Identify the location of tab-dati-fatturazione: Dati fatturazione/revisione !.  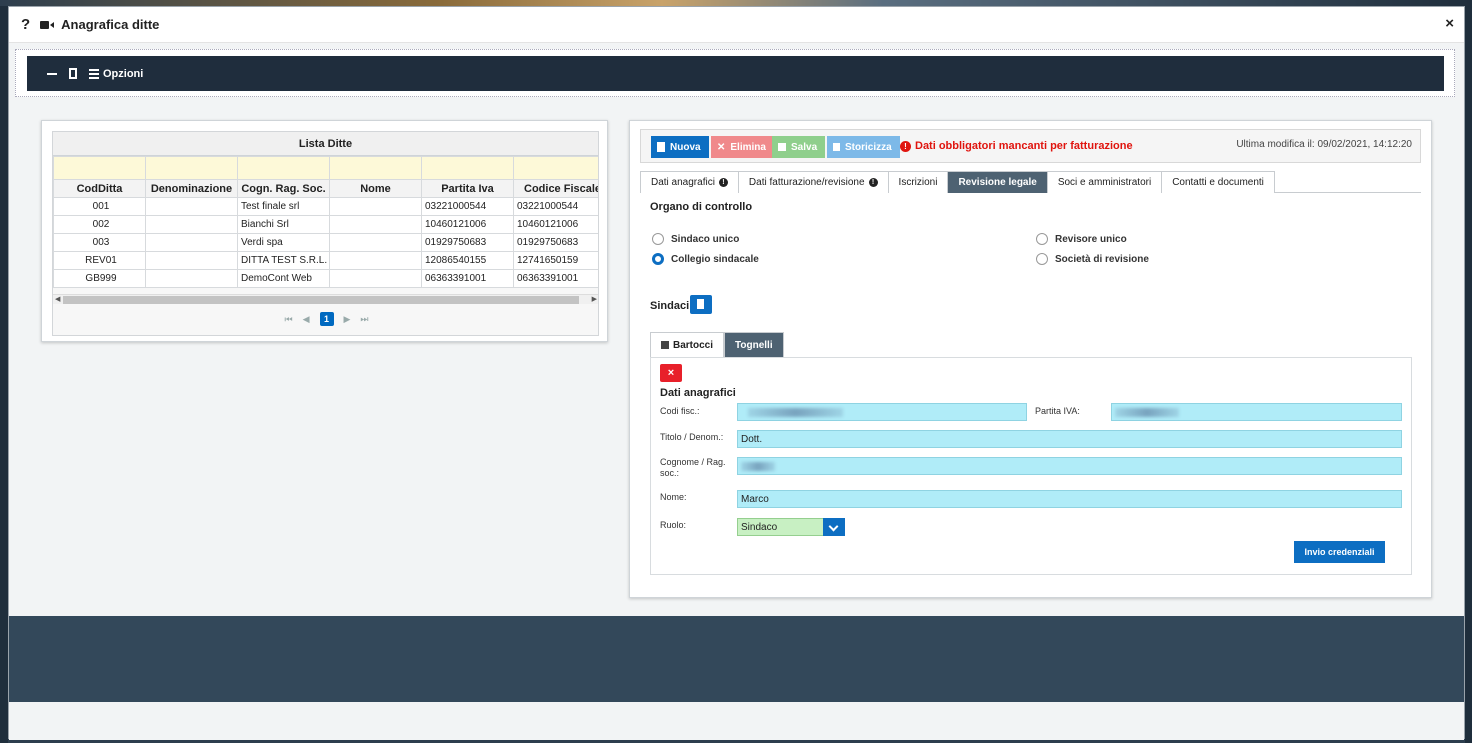
(813, 182).